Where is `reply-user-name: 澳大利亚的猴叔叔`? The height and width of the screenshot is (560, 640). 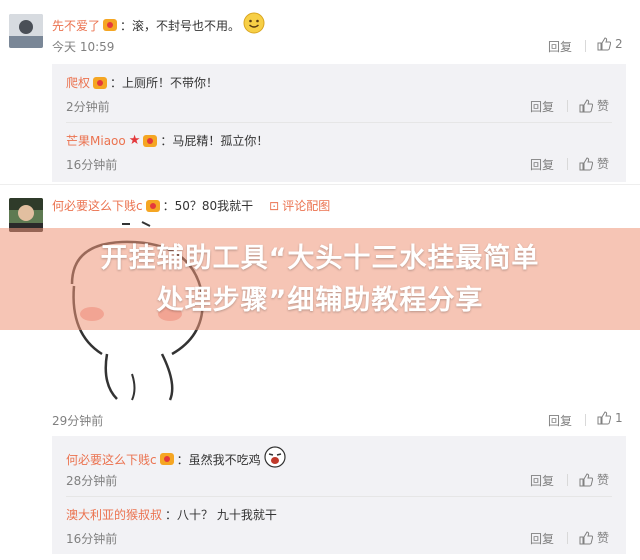 reply-user-name: 澳大利亚的猴叔叔 is located at coordinates (114, 514).